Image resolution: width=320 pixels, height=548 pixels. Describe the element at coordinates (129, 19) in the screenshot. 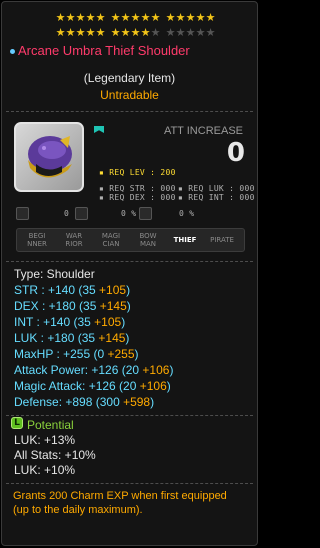

I see `star-force-row-1: ★ ★ ★ ★ ★ ★ ★ ★ ★ ★ ★ ★ ★ ★ ★` at that location.